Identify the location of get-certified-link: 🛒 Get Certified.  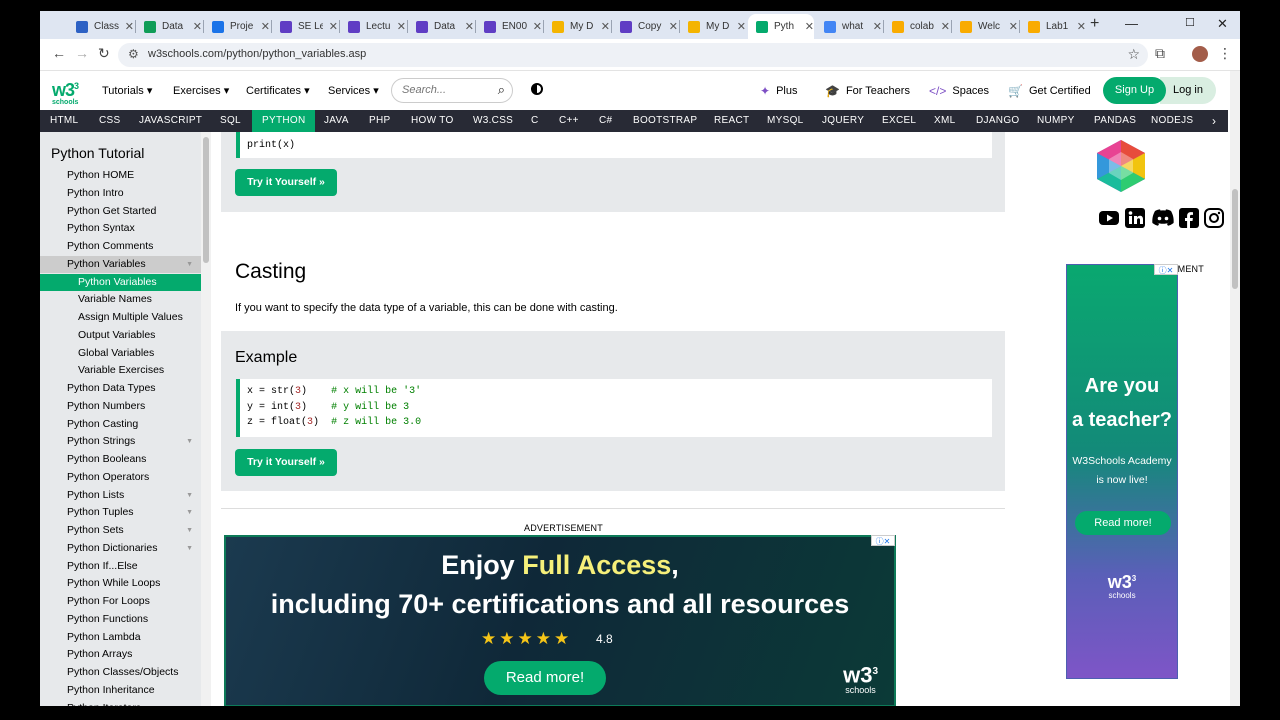
(1049, 91).